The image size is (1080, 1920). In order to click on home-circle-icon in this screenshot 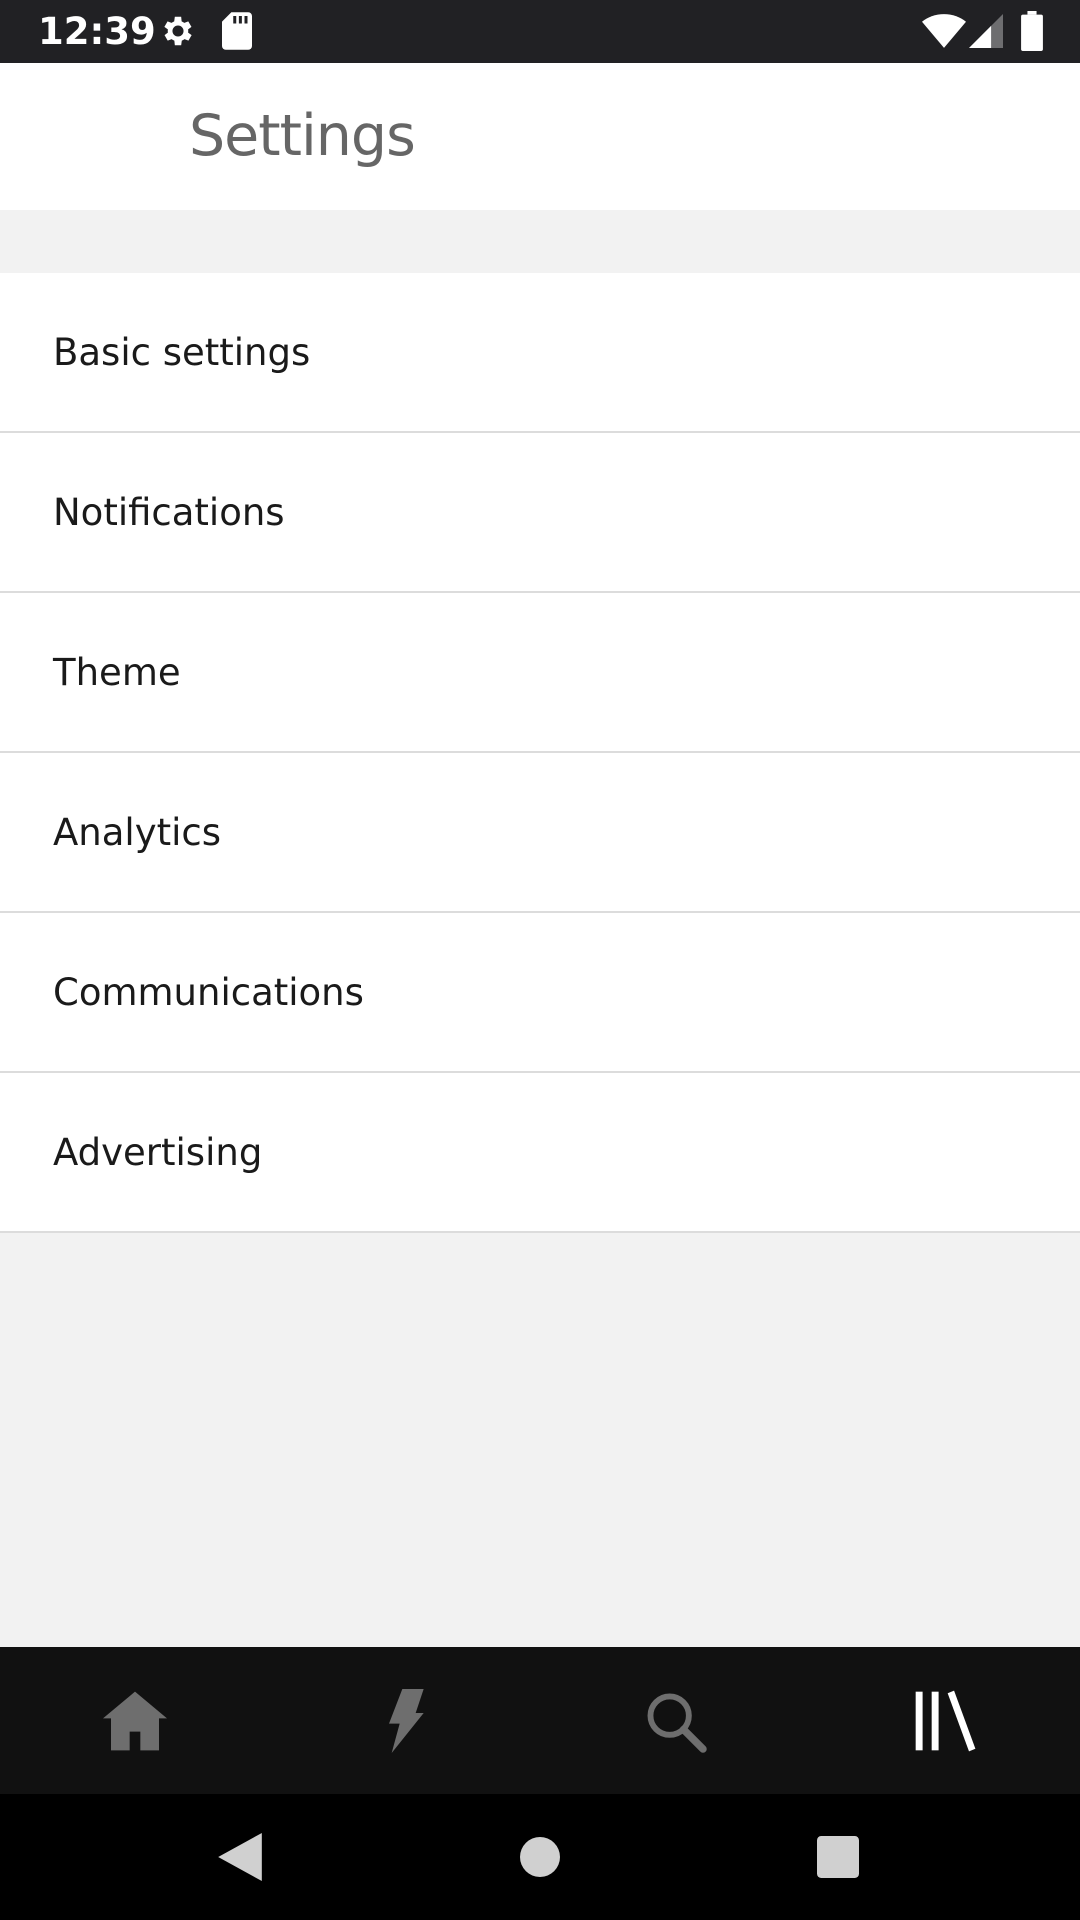, I will do `click(540, 1857)`.